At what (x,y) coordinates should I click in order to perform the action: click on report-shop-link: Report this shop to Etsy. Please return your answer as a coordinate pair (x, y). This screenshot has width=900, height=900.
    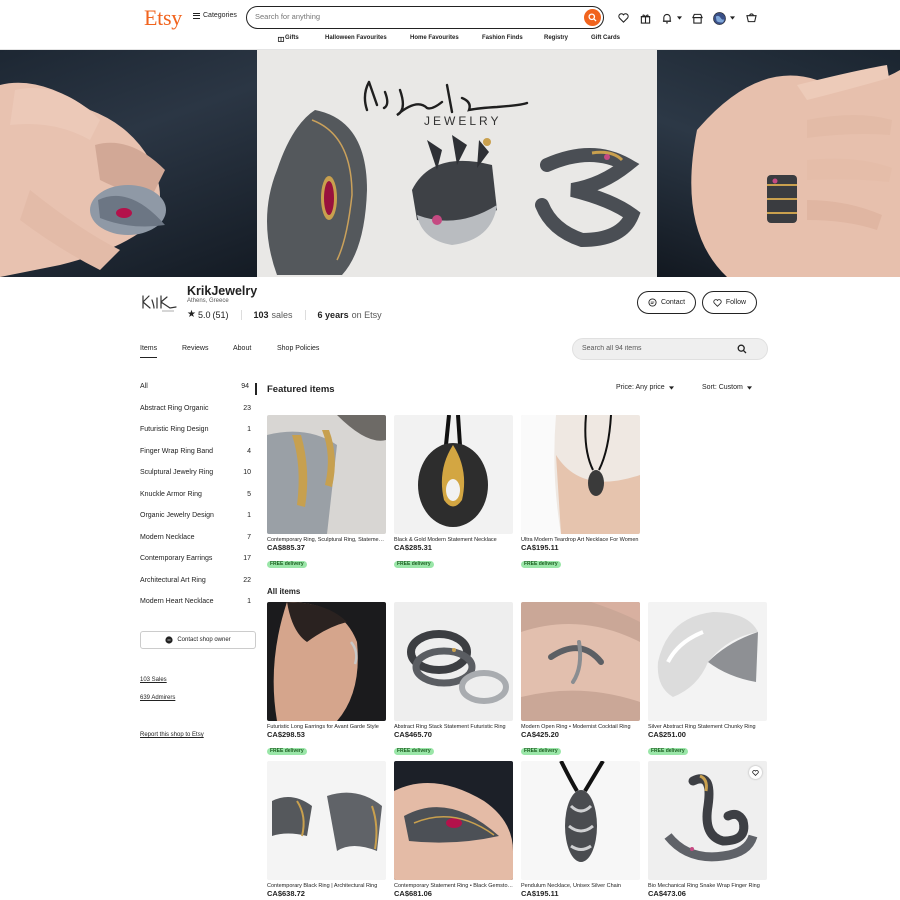
    Looking at the image, I should click on (172, 735).